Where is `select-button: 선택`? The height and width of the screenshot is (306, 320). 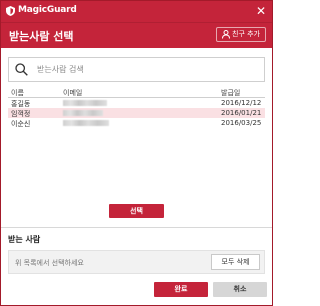 select-button: 선택 is located at coordinates (136, 211).